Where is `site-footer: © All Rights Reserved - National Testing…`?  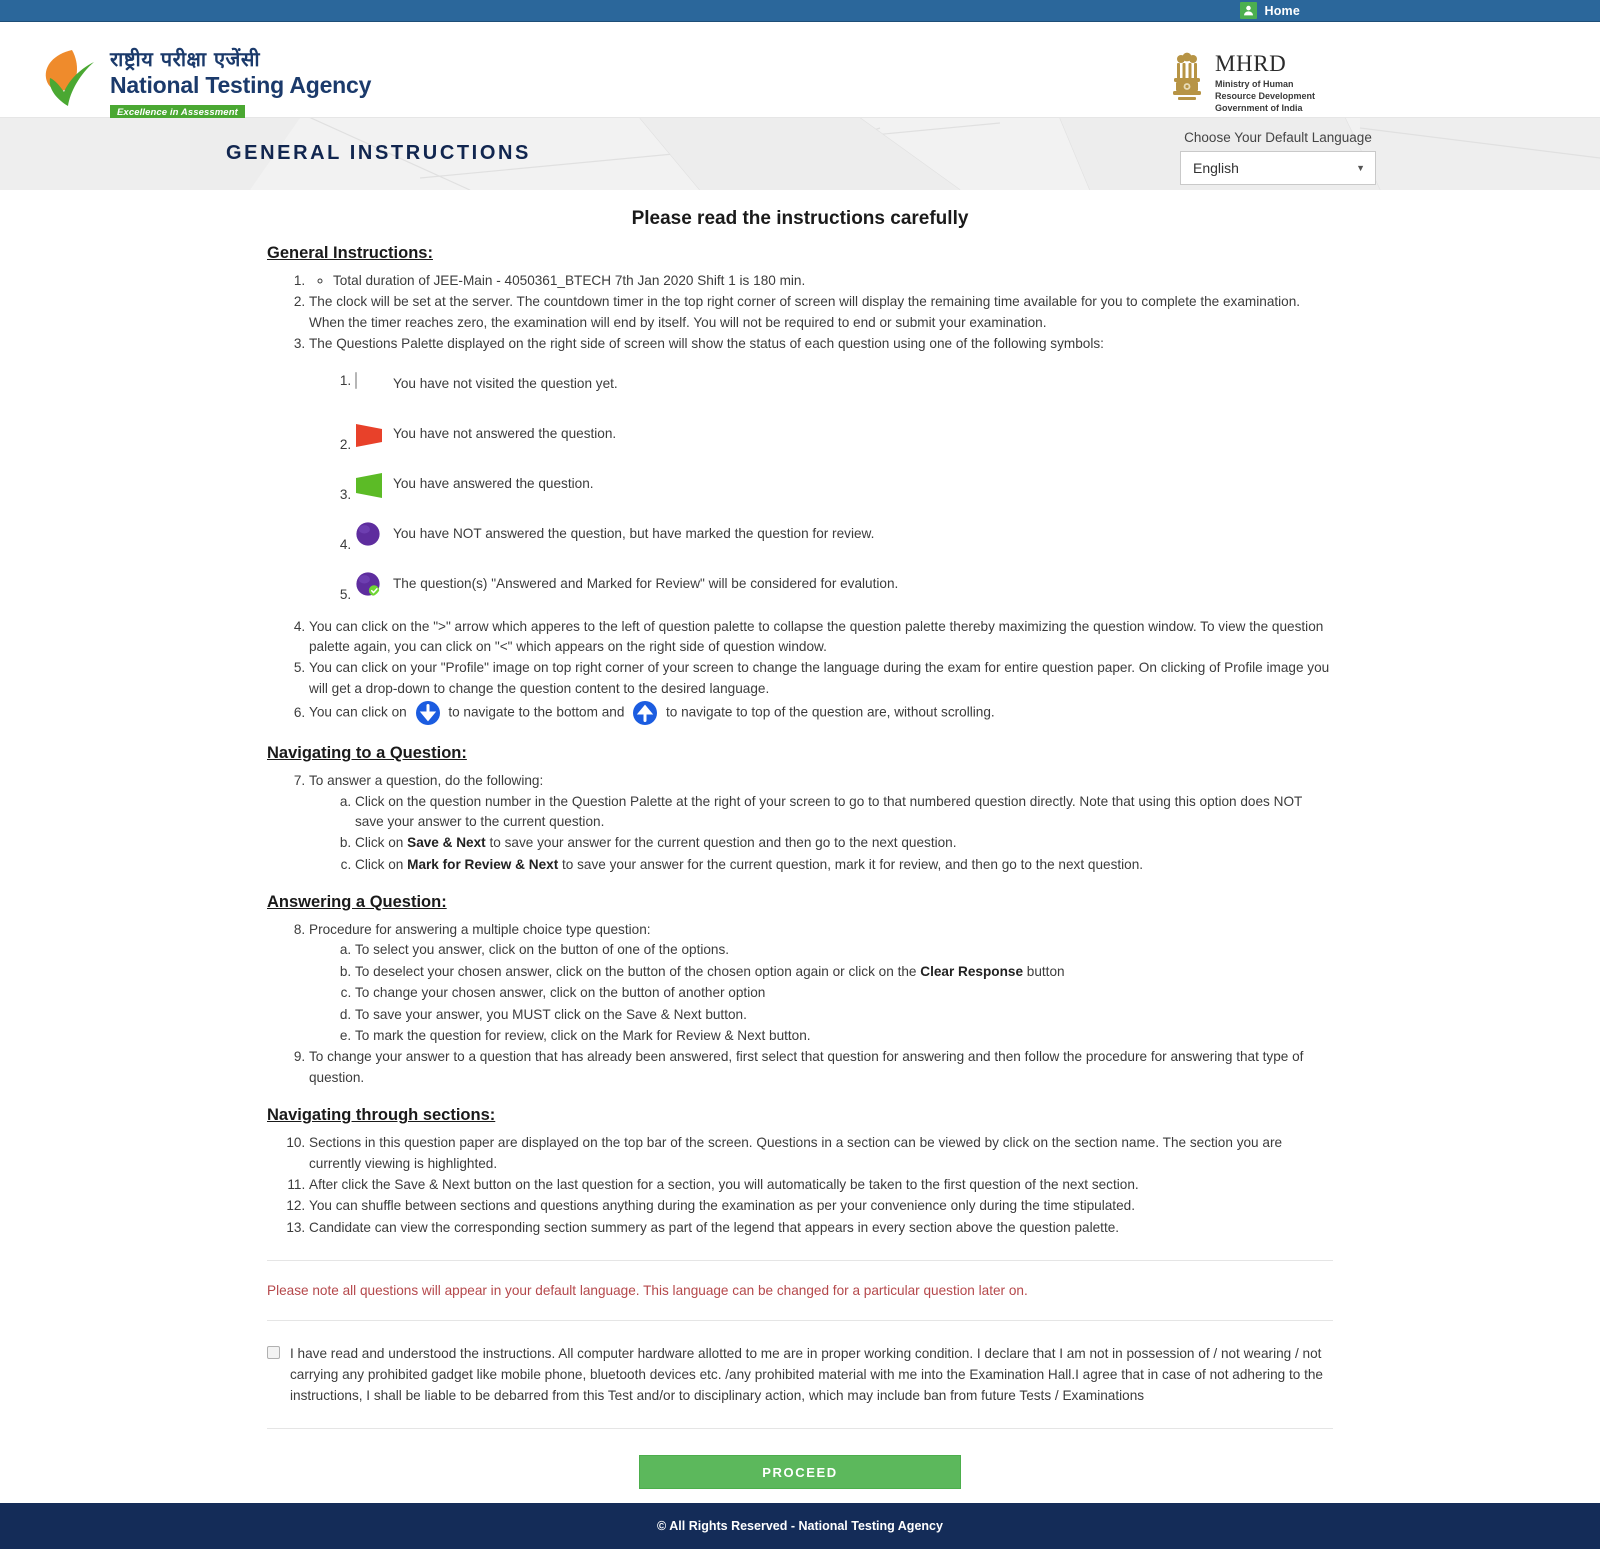
site-footer: © All Rights Reserved - National Testing… is located at coordinates (800, 1526).